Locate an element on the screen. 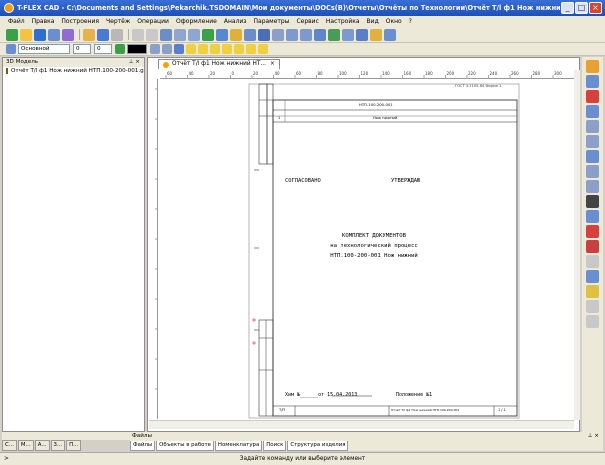  fragment-icon is located at coordinates (306, 34).